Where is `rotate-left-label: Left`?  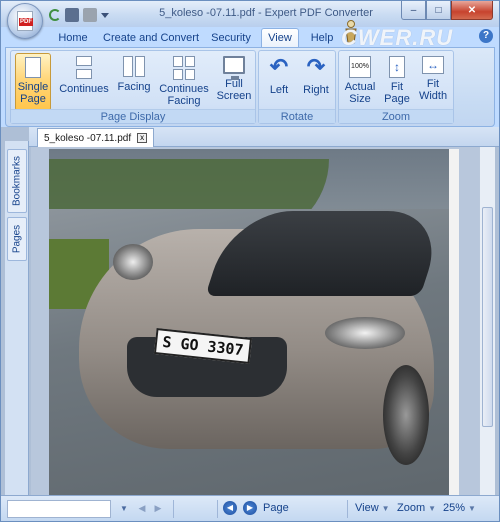
rotate-left-label: Left is located at coordinates (279, 90).